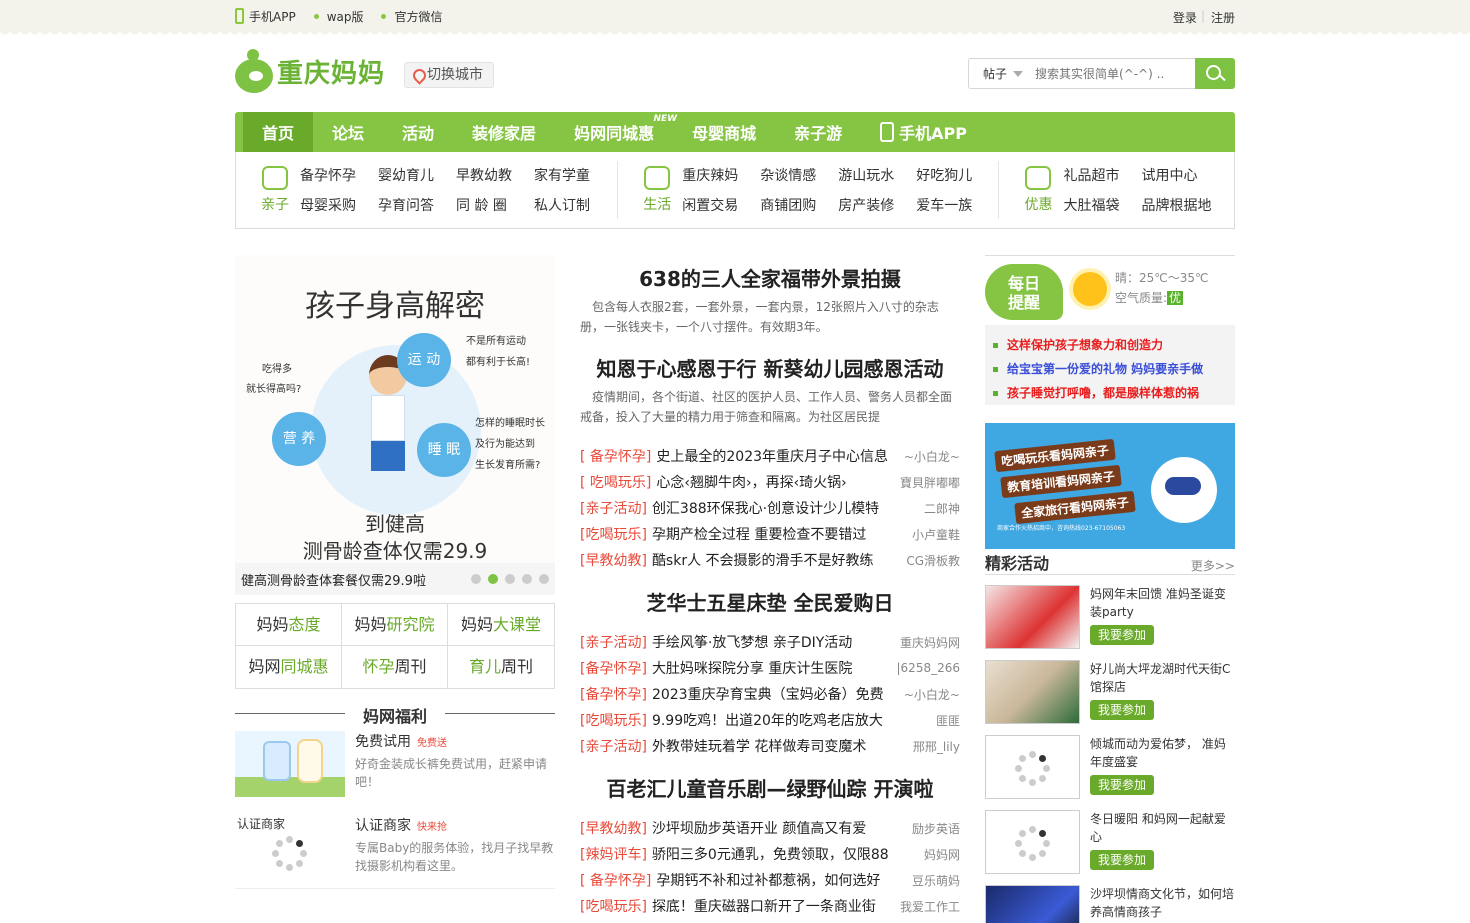 The width and height of the screenshot is (1470, 923). What do you see at coordinates (933, 746) in the screenshot?
I see `news-author: 邢邢_lily` at bounding box center [933, 746].